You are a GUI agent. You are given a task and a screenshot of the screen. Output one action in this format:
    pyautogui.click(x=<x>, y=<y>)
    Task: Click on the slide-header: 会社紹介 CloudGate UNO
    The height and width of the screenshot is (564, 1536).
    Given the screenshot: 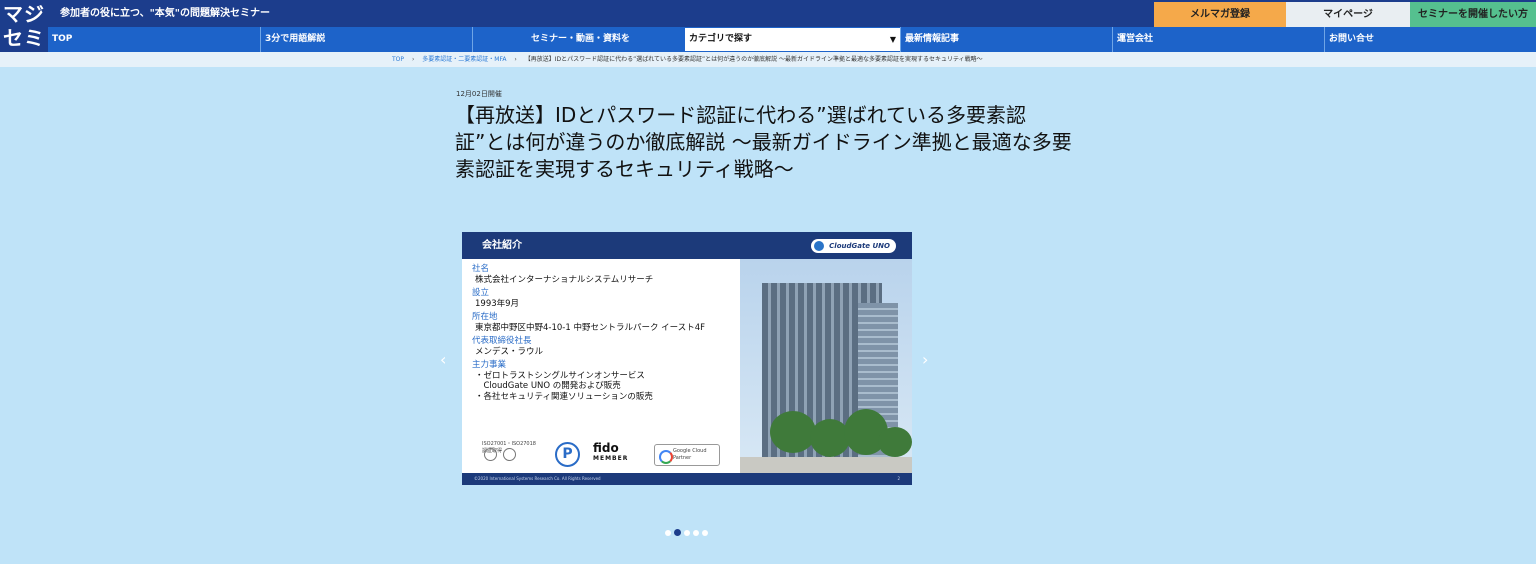 What is the action you would take?
    pyautogui.click(x=687, y=245)
    